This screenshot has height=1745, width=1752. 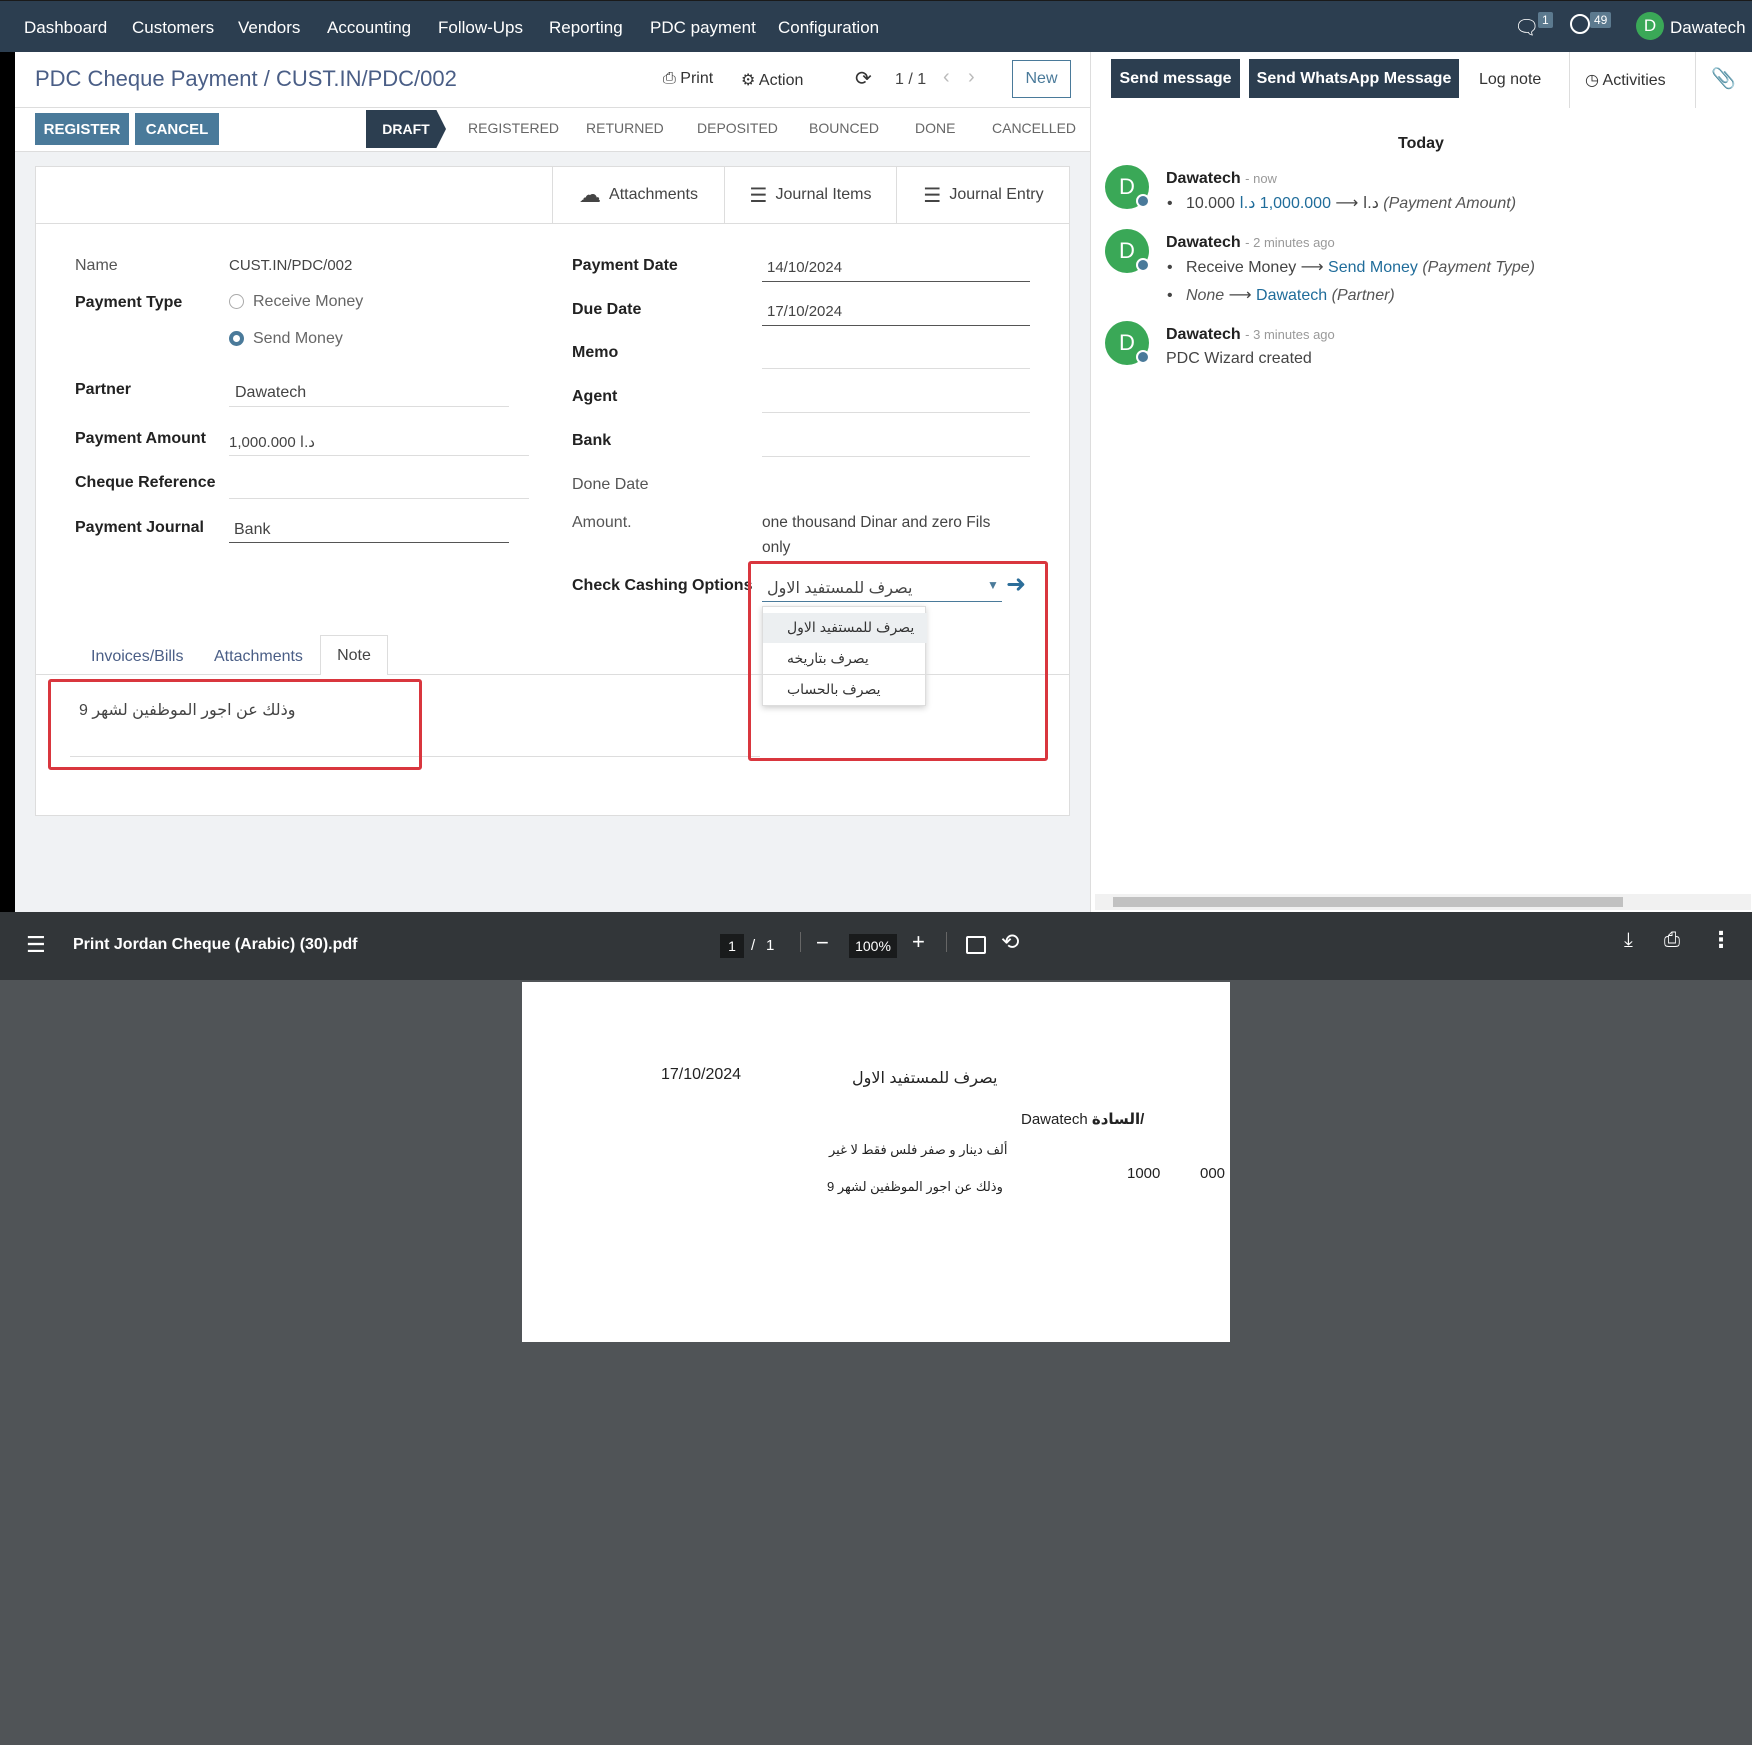 I want to click on nav-item-pdc-payment: PDC payment, so click(x=703, y=28).